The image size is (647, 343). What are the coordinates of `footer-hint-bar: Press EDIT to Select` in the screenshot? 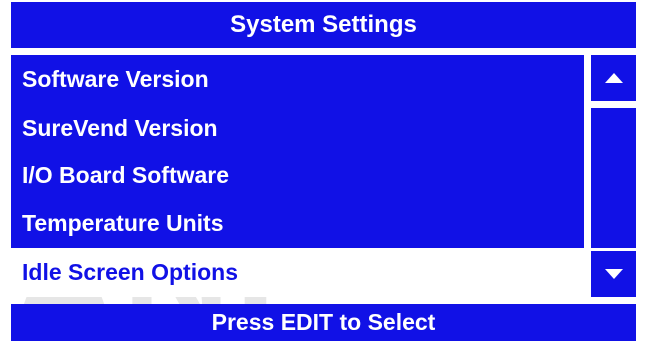 It's located at (323, 322).